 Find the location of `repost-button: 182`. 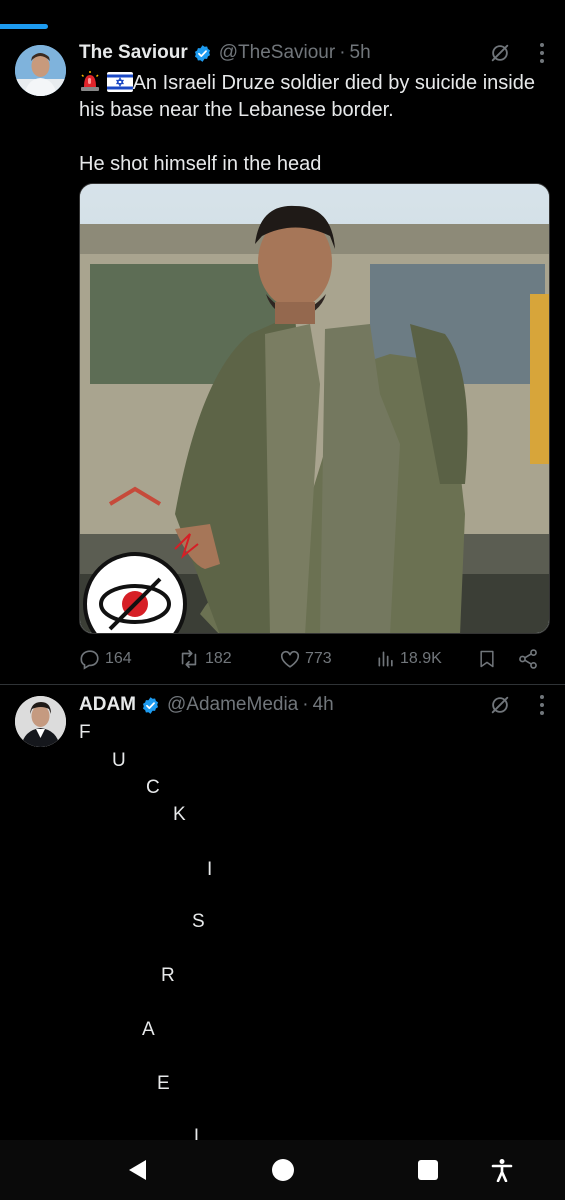

repost-button: 182 is located at coordinates (204, 659).